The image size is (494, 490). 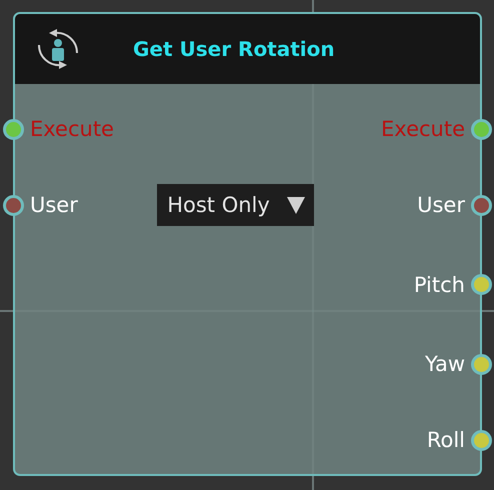 I want to click on pin-label: Yaw, so click(x=445, y=364).